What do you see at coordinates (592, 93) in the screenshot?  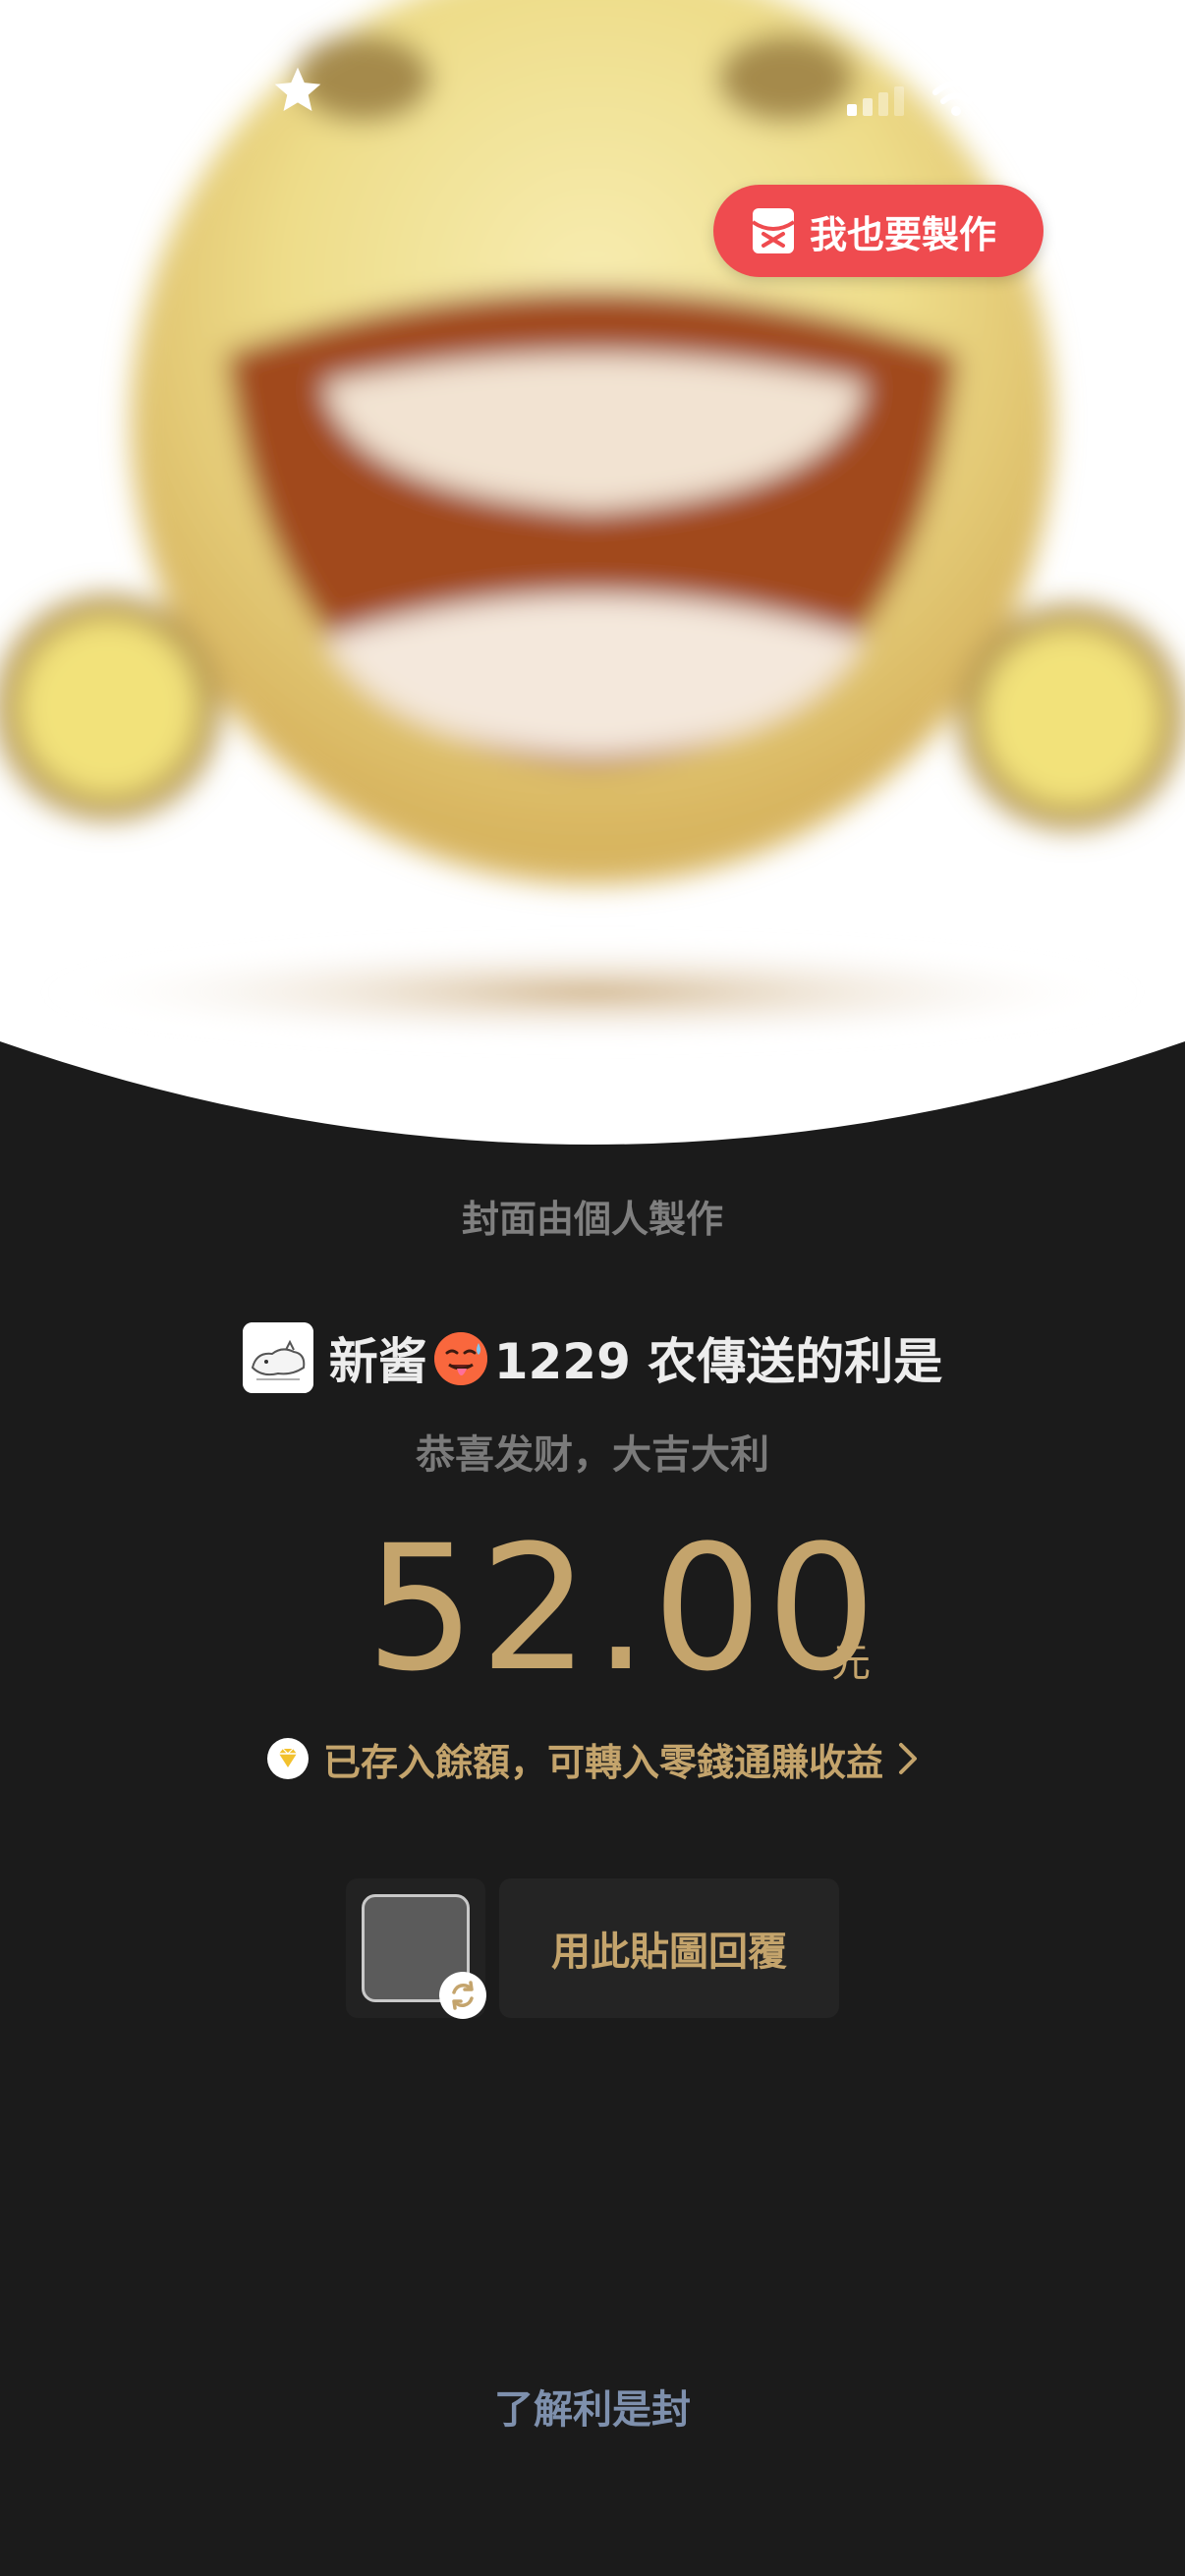 I see `status-bar: 7` at bounding box center [592, 93].